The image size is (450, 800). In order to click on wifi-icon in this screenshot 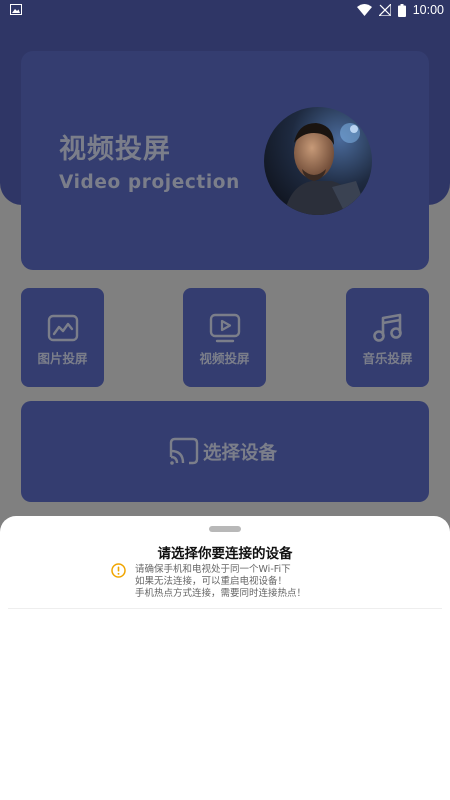, I will do `click(364, 10)`.